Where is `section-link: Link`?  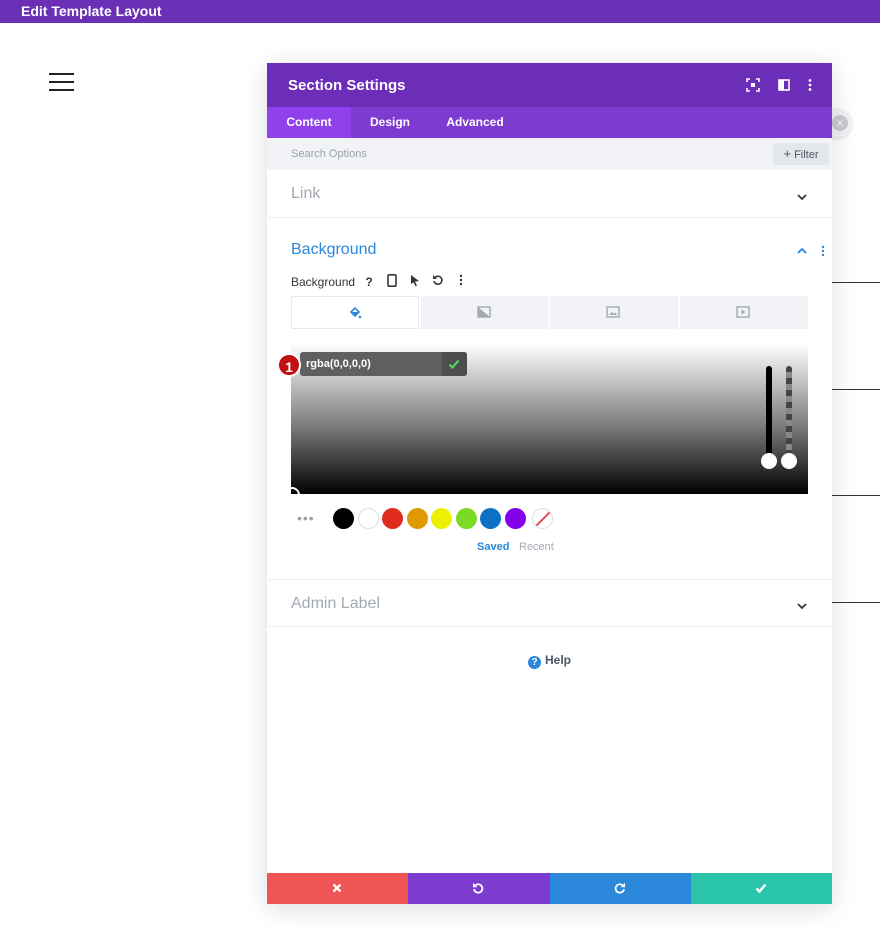
section-link: Link is located at coordinates (549, 194).